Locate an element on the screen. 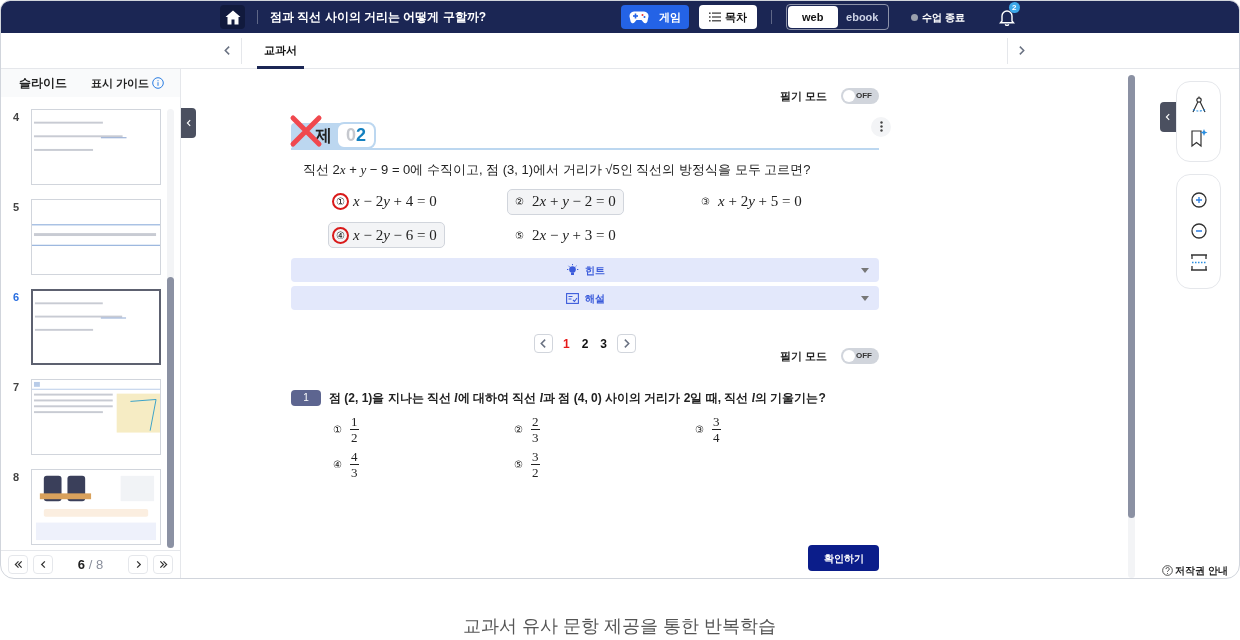 This screenshot has height=640, width=1240. slide-thumbnail is located at coordinates (96, 327).